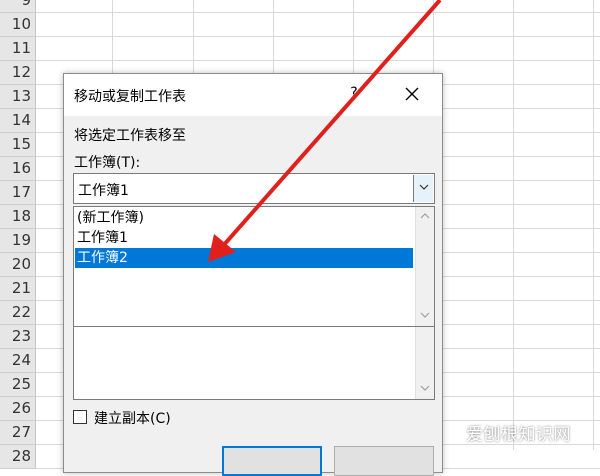  Describe the element at coordinates (253, 95) in the screenshot. I see `dialog-titlebar: 移动或复制工作表 ?` at that location.